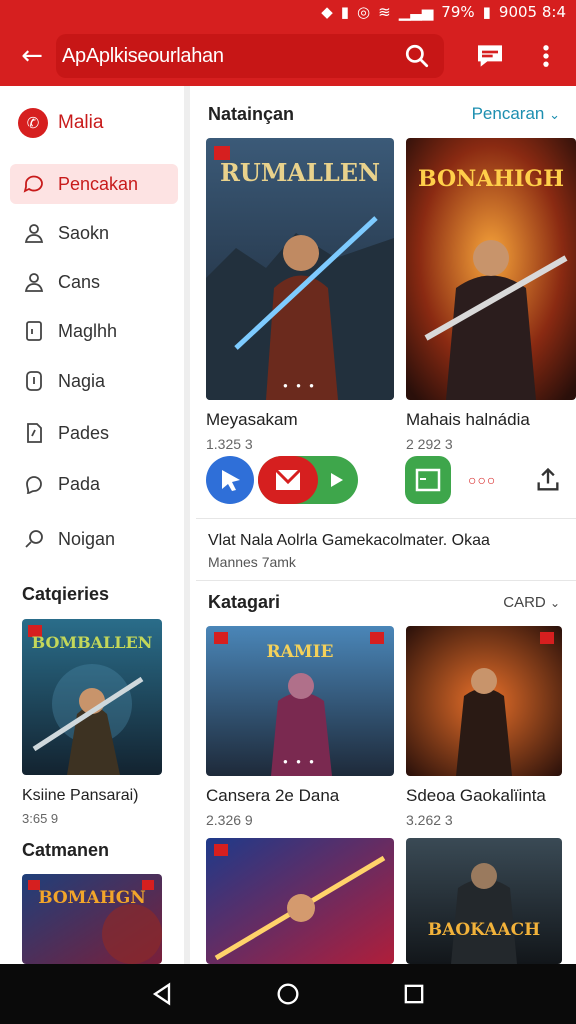 The image size is (576, 1024). What do you see at coordinates (416, 12) in the screenshot?
I see `signal-icon: ▁▃▅` at bounding box center [416, 12].